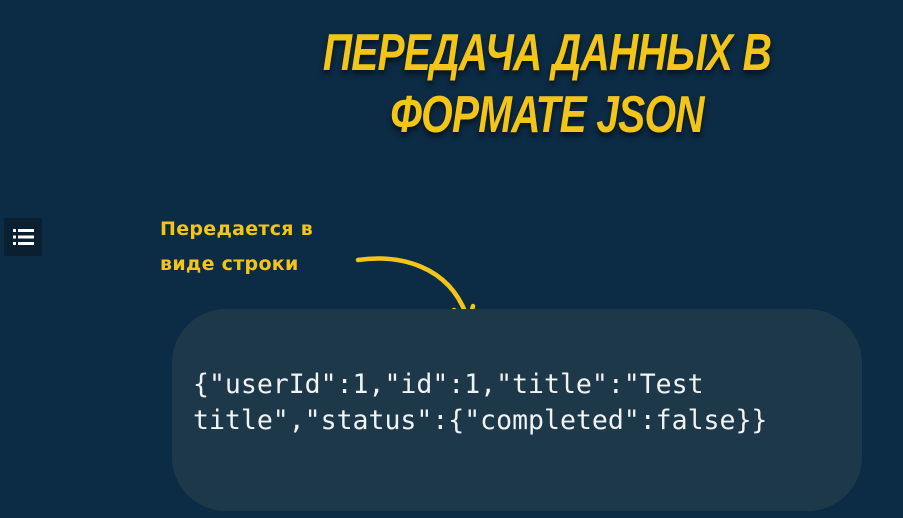 This screenshot has width=903, height=518. Describe the element at coordinates (547, 53) in the screenshot. I see `slide-title-line-1: ПЕРЕДАЧА ДАННЫХ В` at that location.